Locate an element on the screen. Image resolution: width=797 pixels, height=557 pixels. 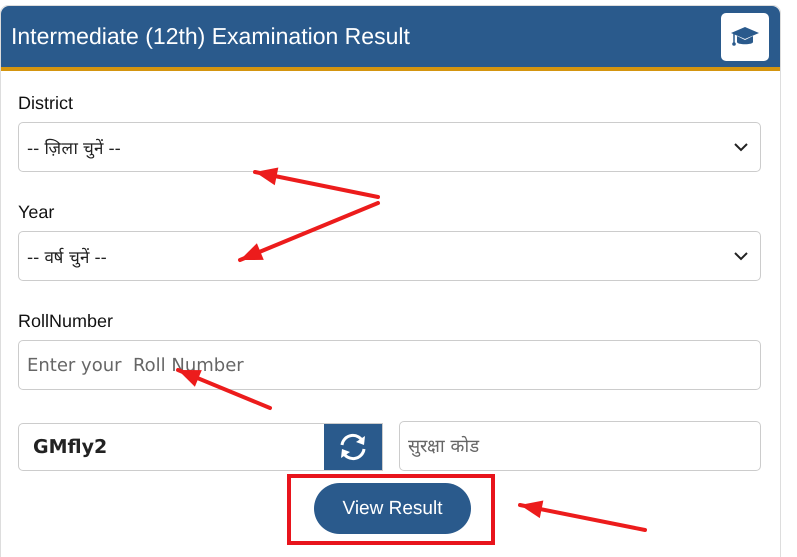
dropdown-field: -- वर्ष चुनें -- is located at coordinates (389, 256).